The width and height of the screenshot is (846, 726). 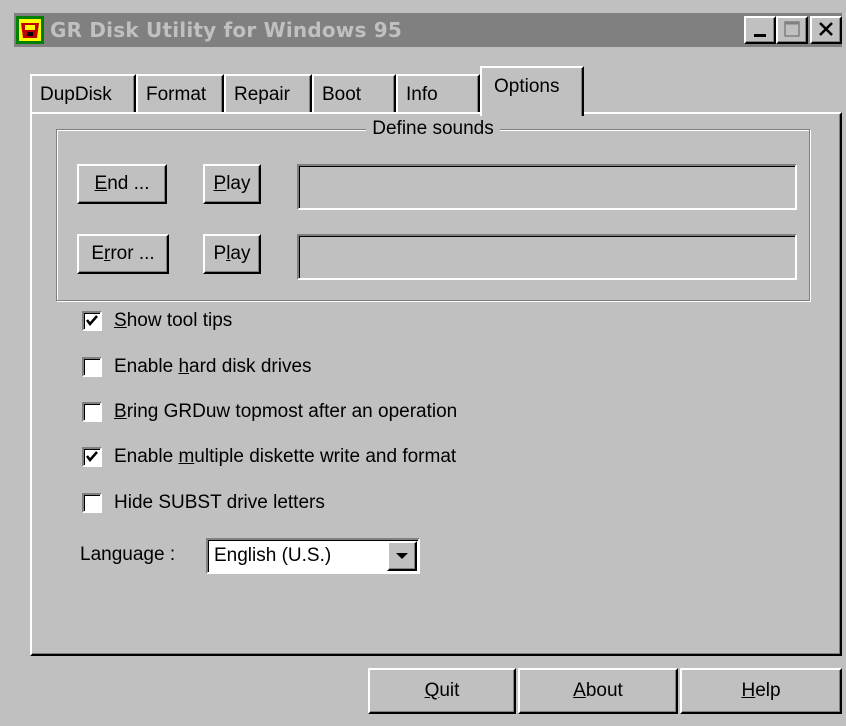 I want to click on language-label: Language :, so click(x=128, y=554).